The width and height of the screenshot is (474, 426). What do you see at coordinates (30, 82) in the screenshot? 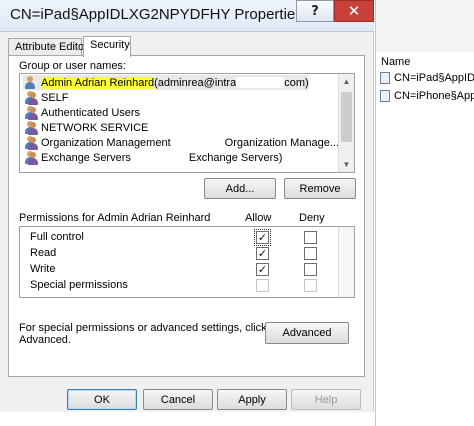
I see `user-icon` at bounding box center [30, 82].